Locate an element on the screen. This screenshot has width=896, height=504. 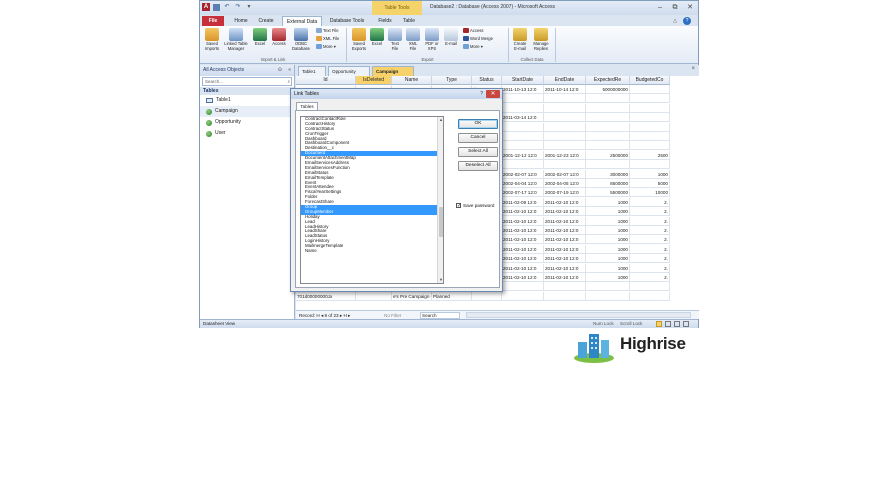
table-cell: 5000000000 is located at coordinates (608, 89).